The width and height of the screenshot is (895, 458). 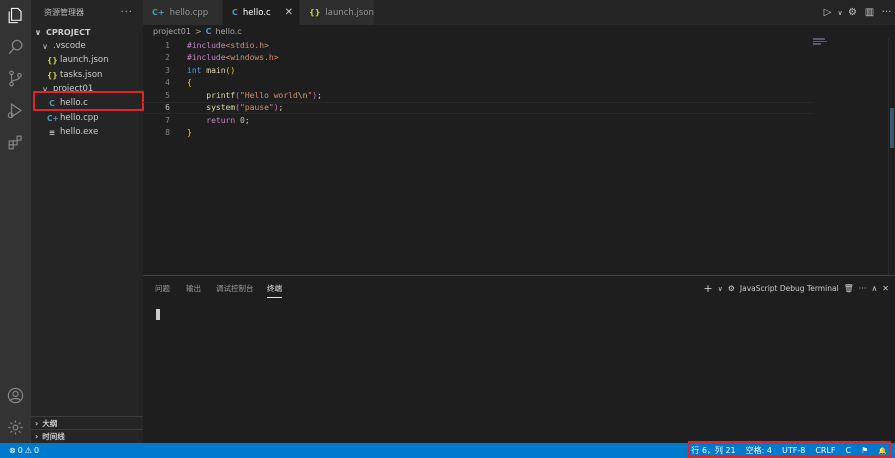 I want to click on error-icon: ⊗, so click(x=12, y=450).